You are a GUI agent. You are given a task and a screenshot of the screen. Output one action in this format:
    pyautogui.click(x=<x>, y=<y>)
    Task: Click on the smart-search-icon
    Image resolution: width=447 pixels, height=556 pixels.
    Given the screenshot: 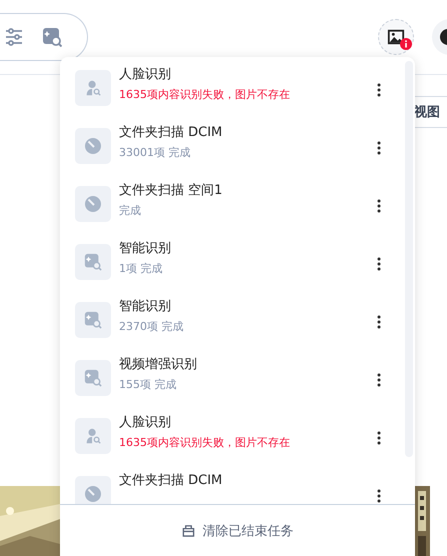 What is the action you would take?
    pyautogui.click(x=52, y=37)
    